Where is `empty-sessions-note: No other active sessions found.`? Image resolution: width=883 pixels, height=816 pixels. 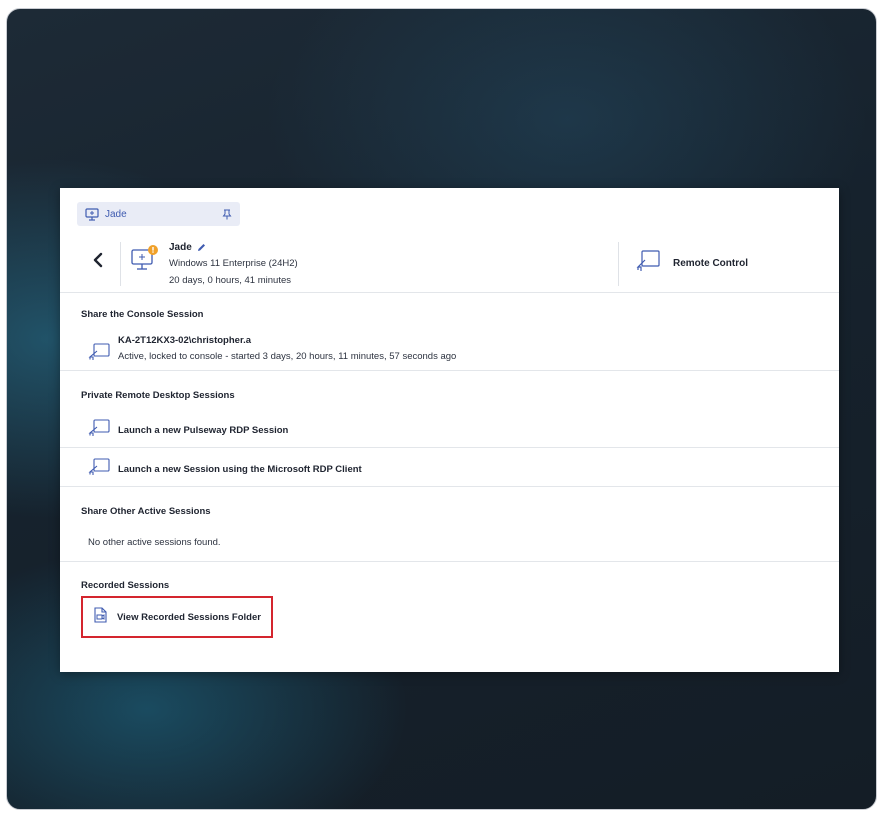
empty-sessions-note: No other active sessions found. is located at coordinates (154, 542).